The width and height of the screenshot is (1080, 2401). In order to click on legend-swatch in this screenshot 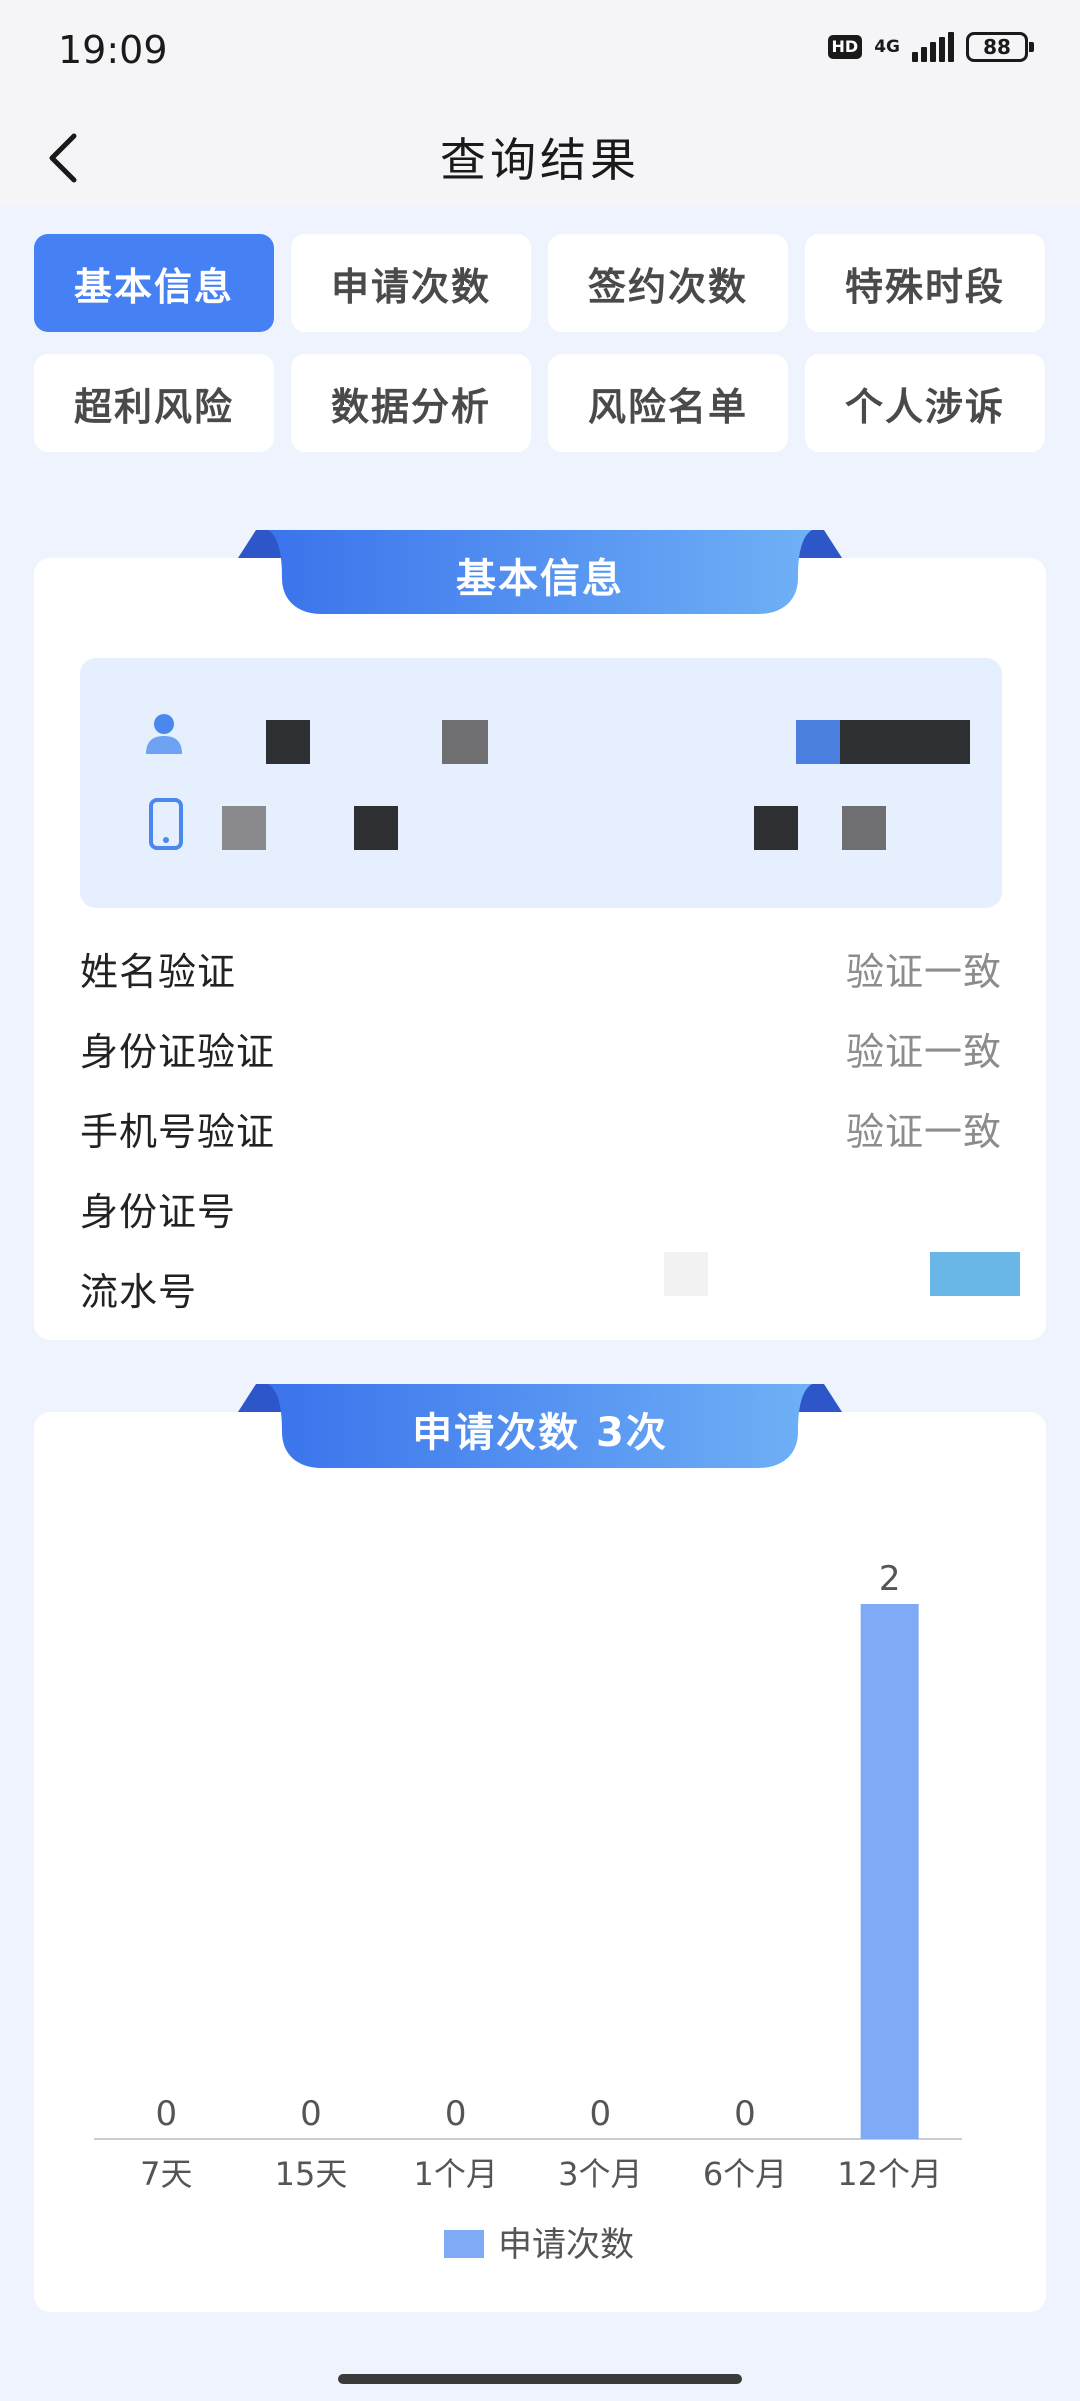, I will do `click(464, 2244)`.